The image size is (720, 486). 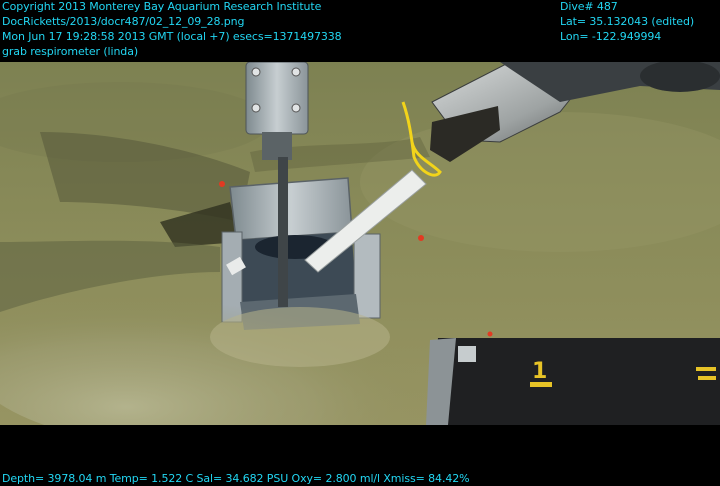 I want to click on sediment-plume, so click(x=300, y=337).